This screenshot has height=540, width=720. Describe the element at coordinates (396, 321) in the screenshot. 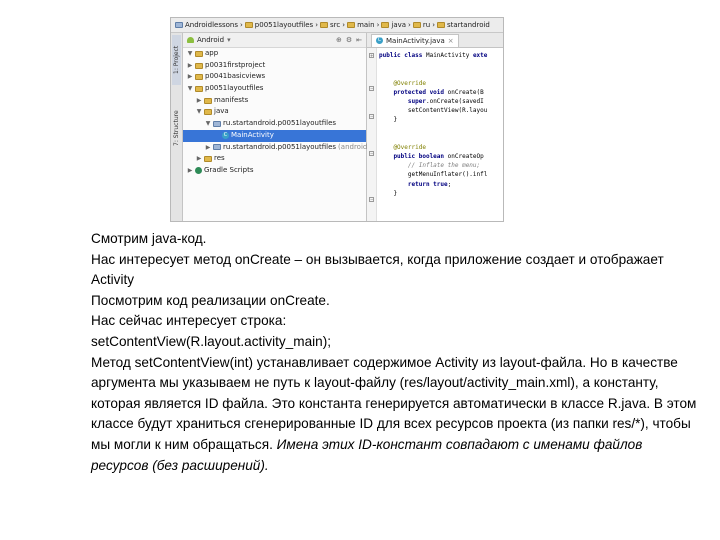

I see `description-line: Нас сейчас интересует строка:` at that location.